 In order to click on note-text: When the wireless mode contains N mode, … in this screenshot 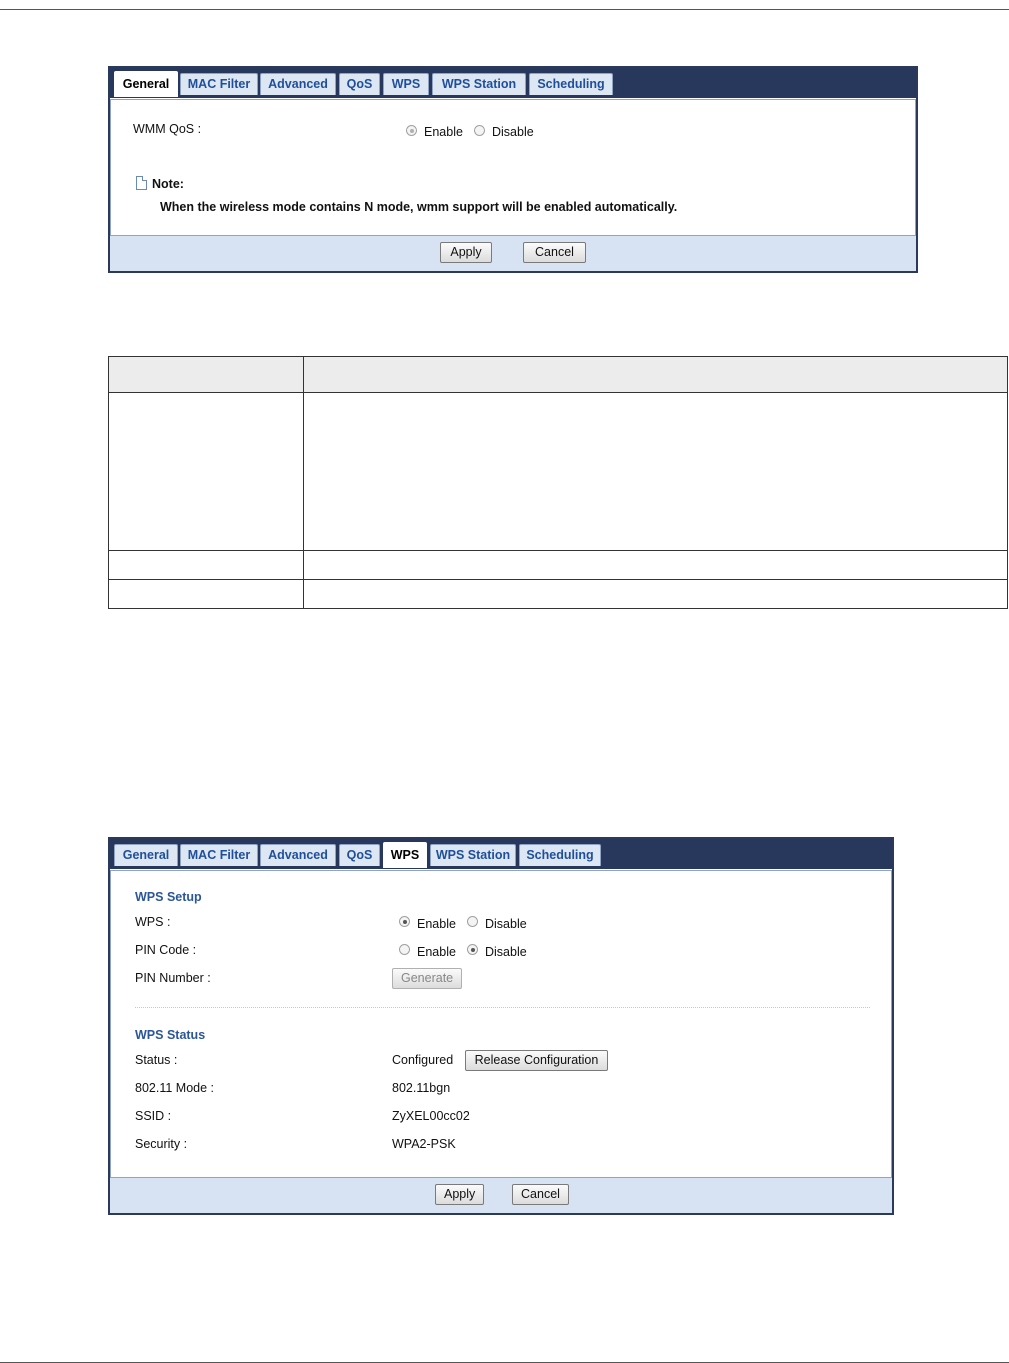, I will do `click(419, 207)`.